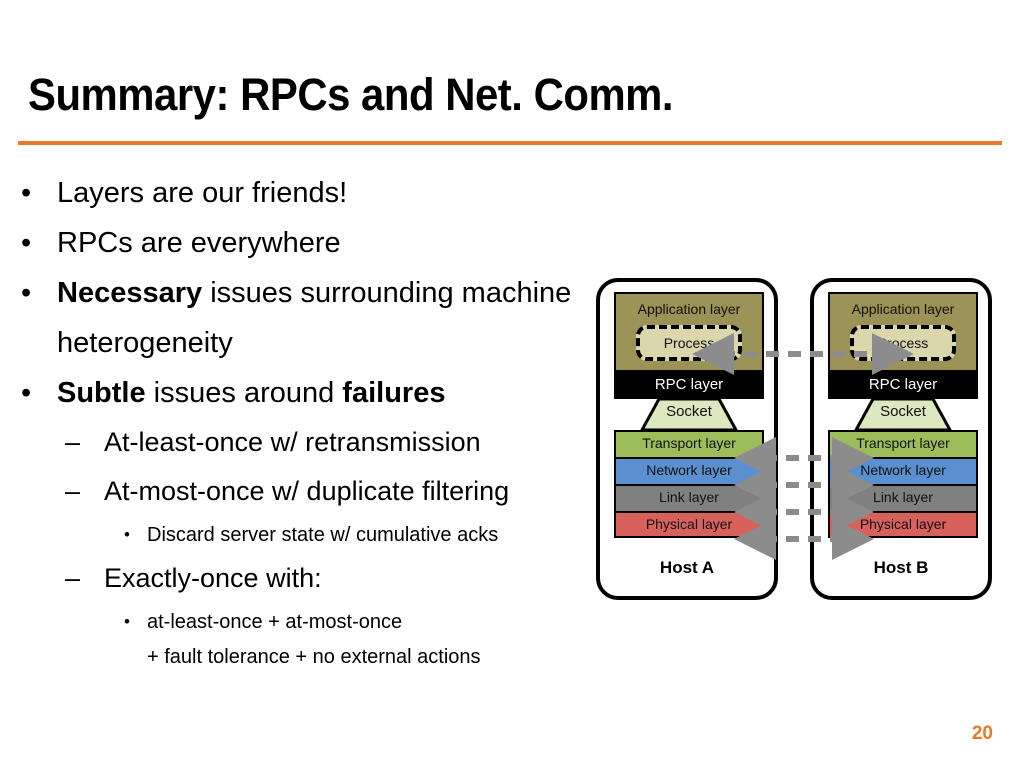 The height and width of the screenshot is (768, 1024). Describe the element at coordinates (244, 393) in the screenshot. I see `list-item-label-mid: issues around` at that location.